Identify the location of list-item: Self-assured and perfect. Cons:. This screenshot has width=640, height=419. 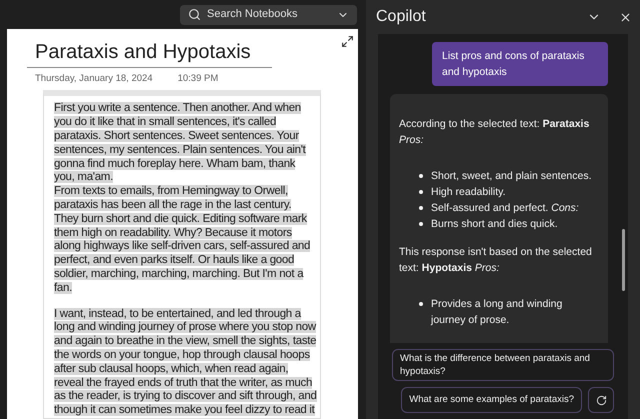
(505, 208).